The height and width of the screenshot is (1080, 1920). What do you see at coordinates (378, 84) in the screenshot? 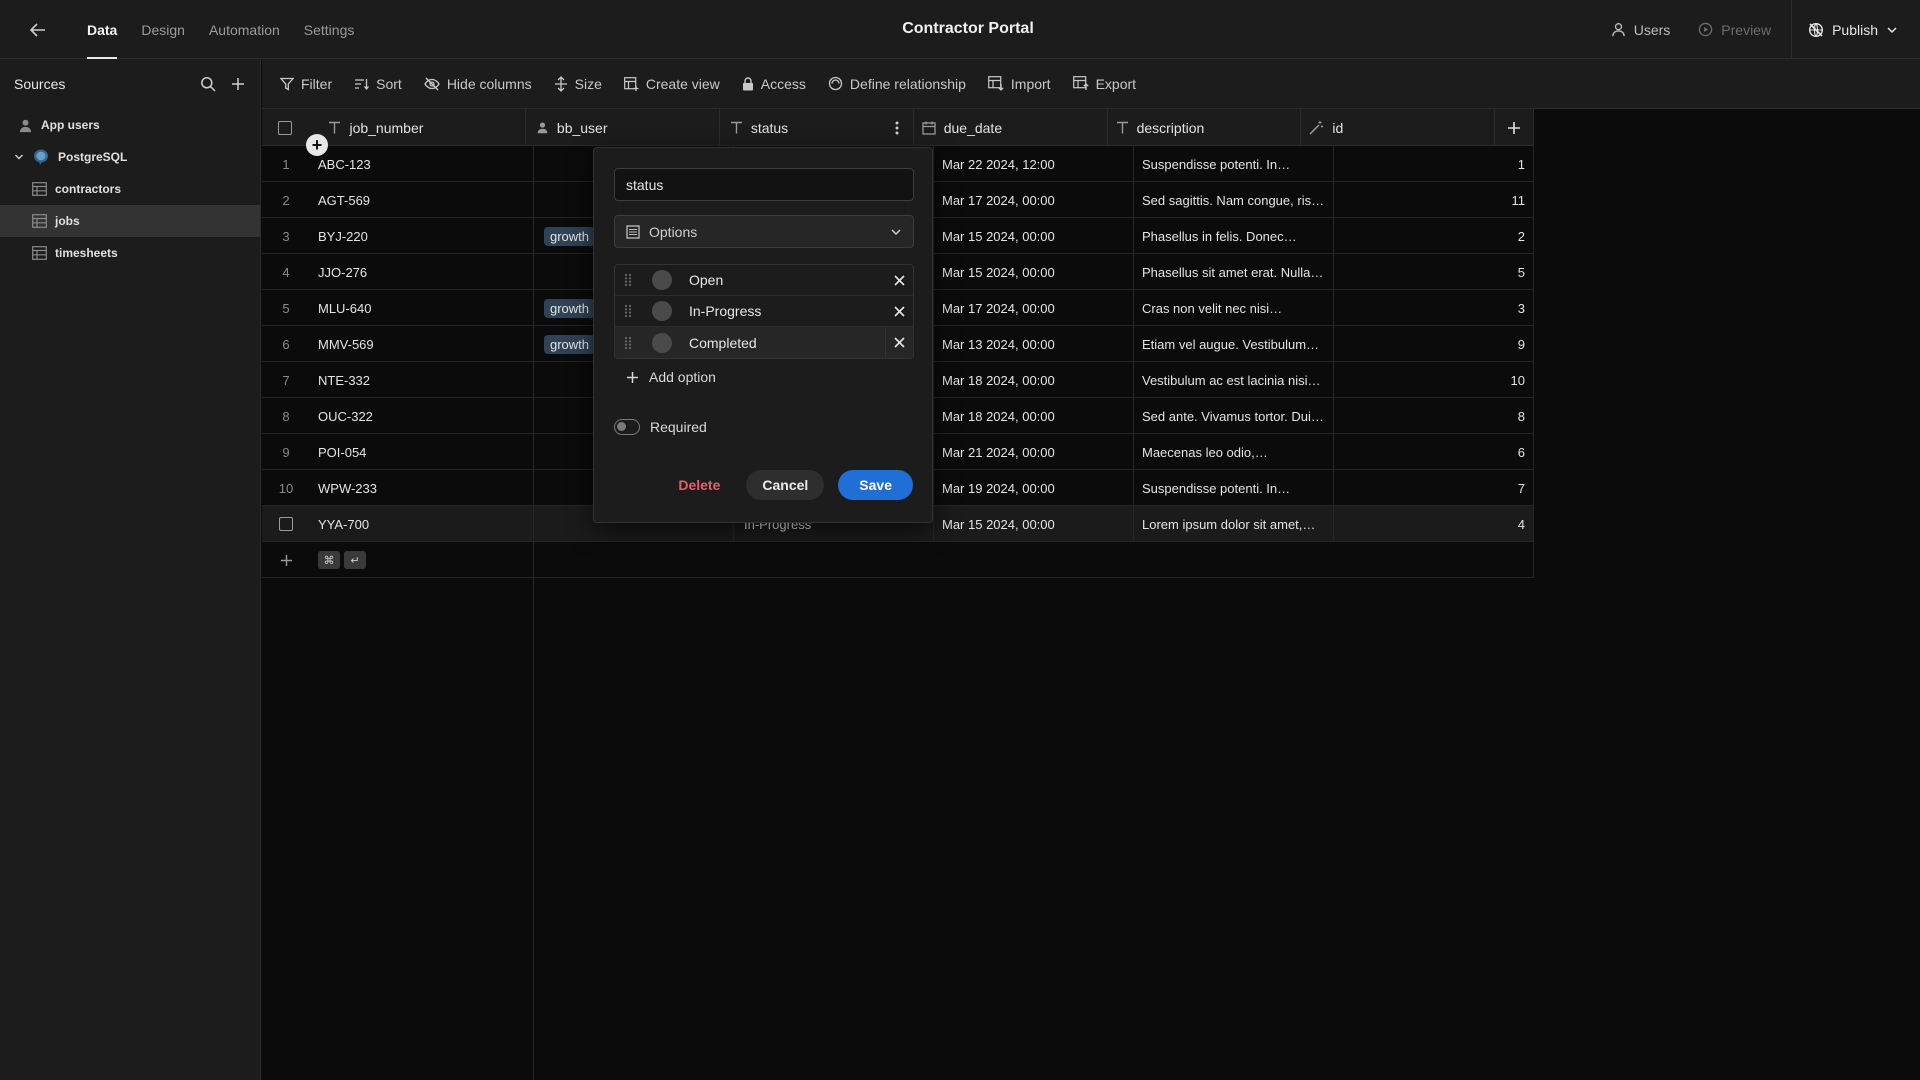
I see `sort-button: Sort` at bounding box center [378, 84].